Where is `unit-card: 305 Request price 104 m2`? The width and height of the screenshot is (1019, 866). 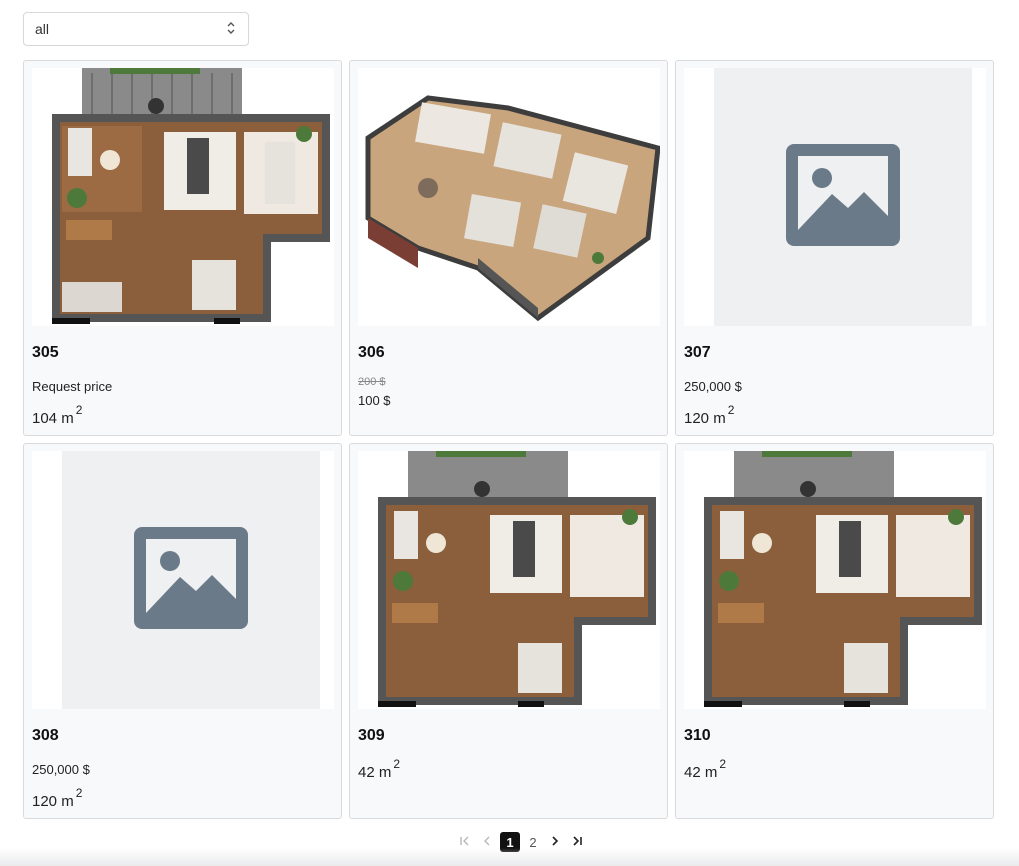 unit-card: 305 Request price 104 m2 is located at coordinates (182, 248).